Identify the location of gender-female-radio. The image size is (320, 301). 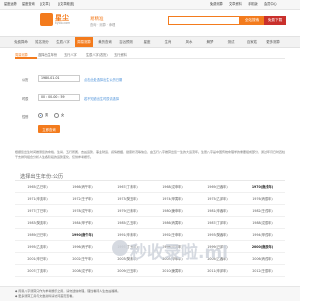
(56, 115).